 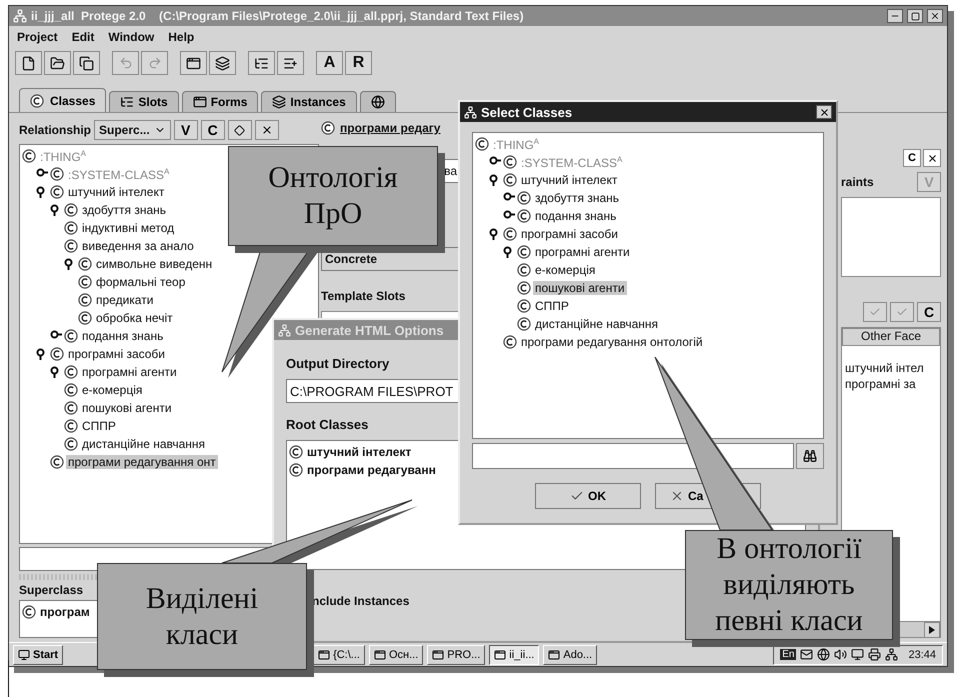 I want to click on volume-icon, so click(x=841, y=654).